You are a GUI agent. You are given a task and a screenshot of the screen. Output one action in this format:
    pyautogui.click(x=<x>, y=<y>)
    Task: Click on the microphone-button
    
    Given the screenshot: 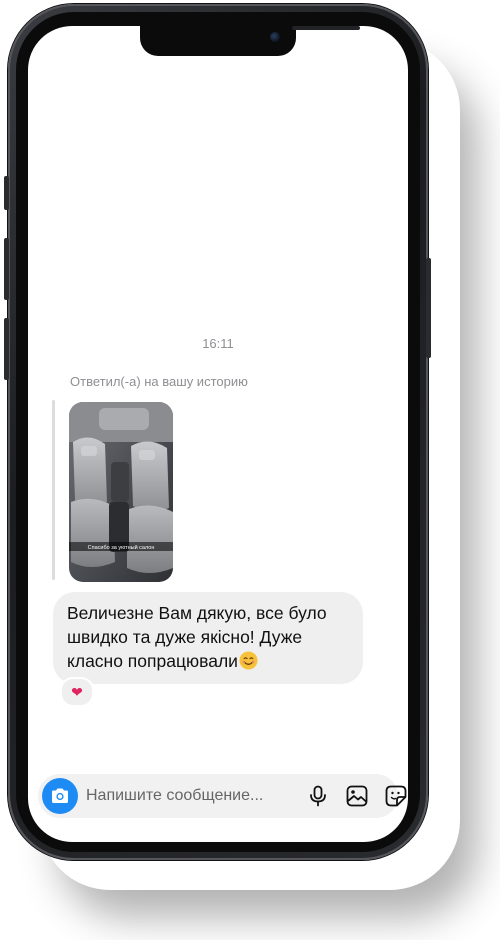 What is the action you would take?
    pyautogui.click(x=318, y=796)
    